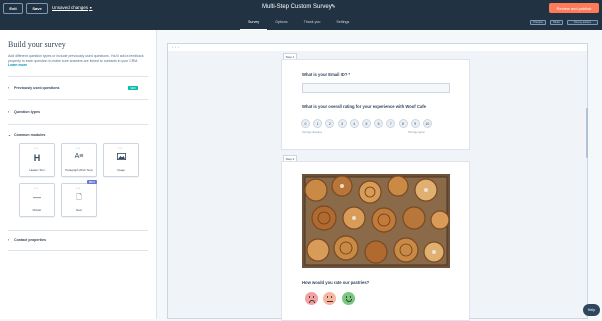 Image resolution: width=602 pixels, height=321 pixels. Describe the element at coordinates (37, 44) in the screenshot. I see `sidebar-title: Build your survey` at that location.